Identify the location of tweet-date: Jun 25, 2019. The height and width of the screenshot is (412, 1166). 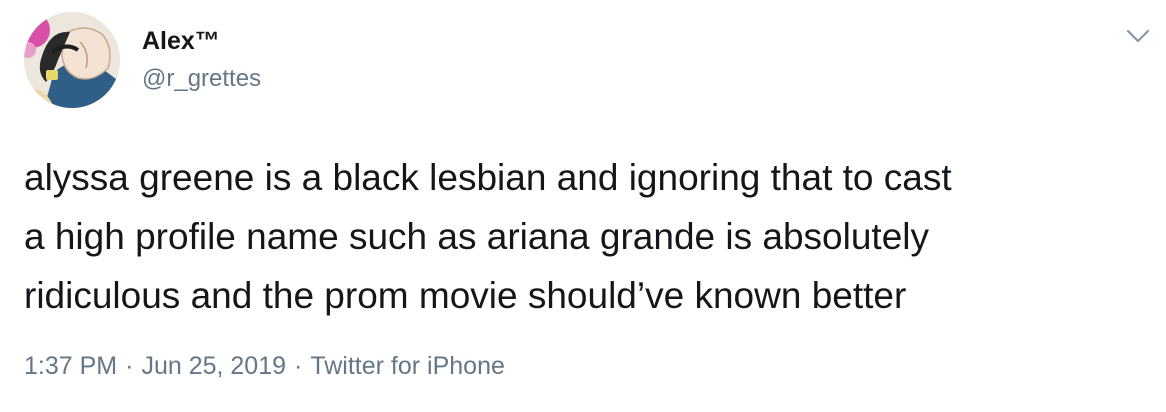
(213, 366).